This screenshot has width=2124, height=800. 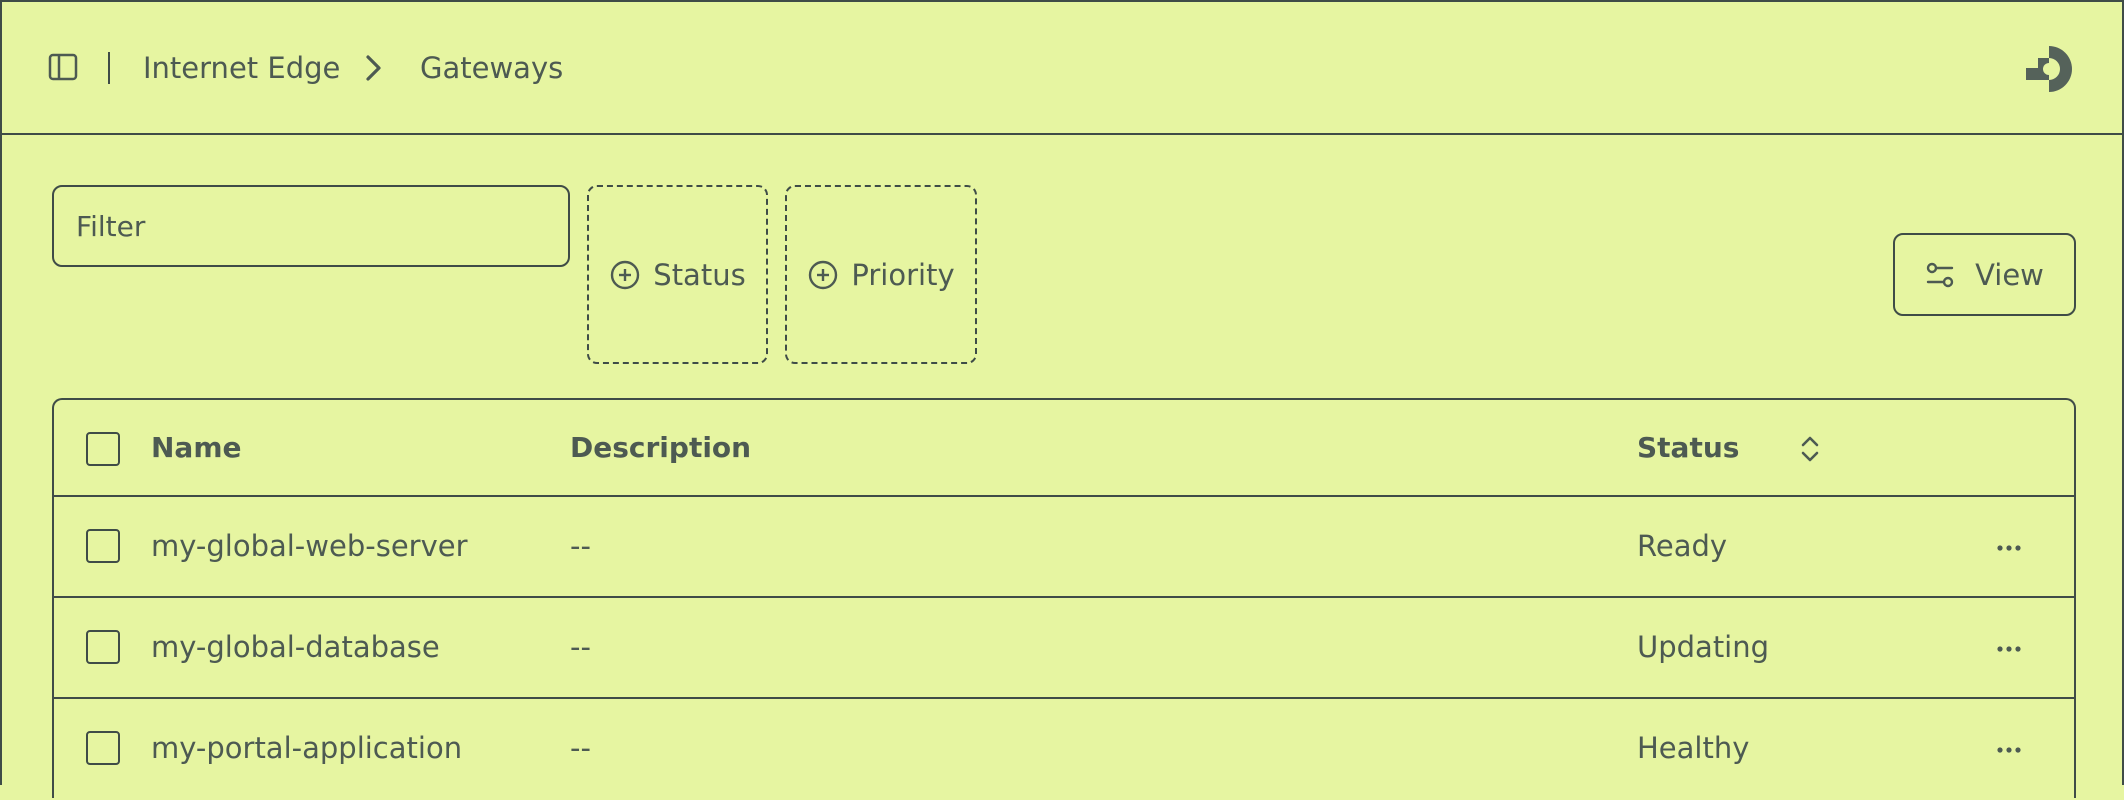 What do you see at coordinates (103, 449) in the screenshot?
I see `select-all-checkbox` at bounding box center [103, 449].